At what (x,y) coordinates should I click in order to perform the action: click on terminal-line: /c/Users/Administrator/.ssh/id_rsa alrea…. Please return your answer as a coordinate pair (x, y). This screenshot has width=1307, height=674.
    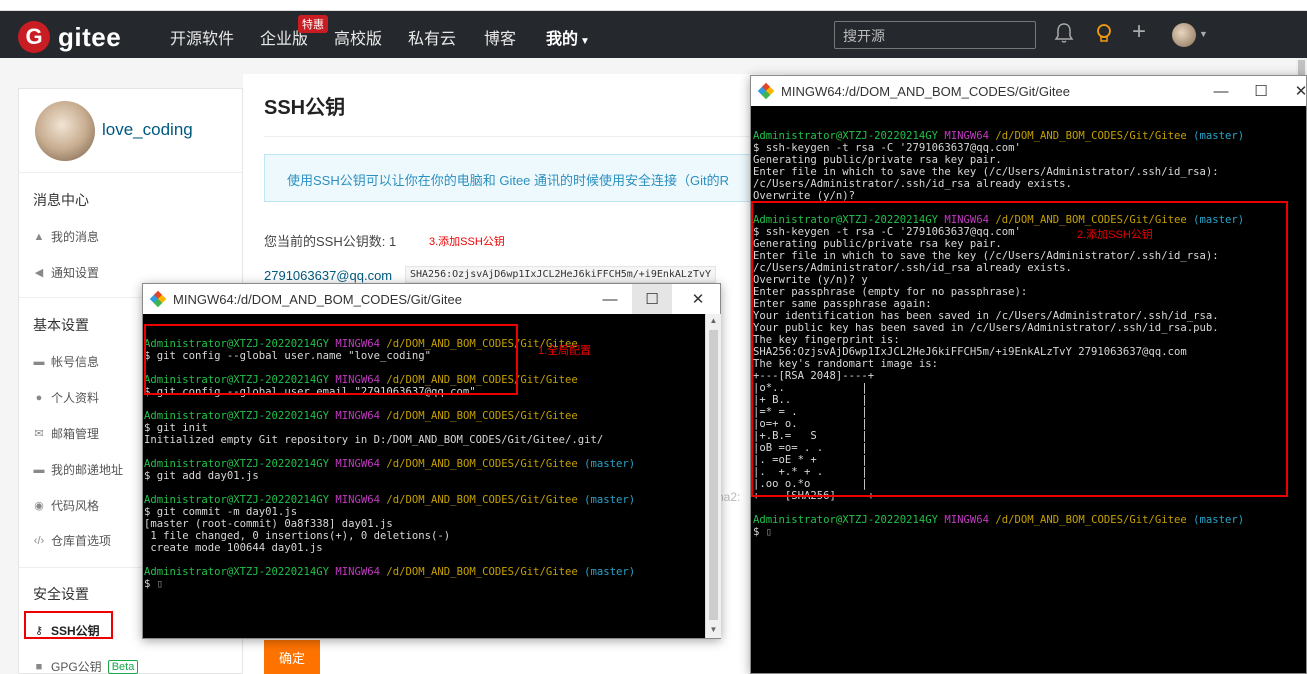
    Looking at the image, I should click on (912, 184).